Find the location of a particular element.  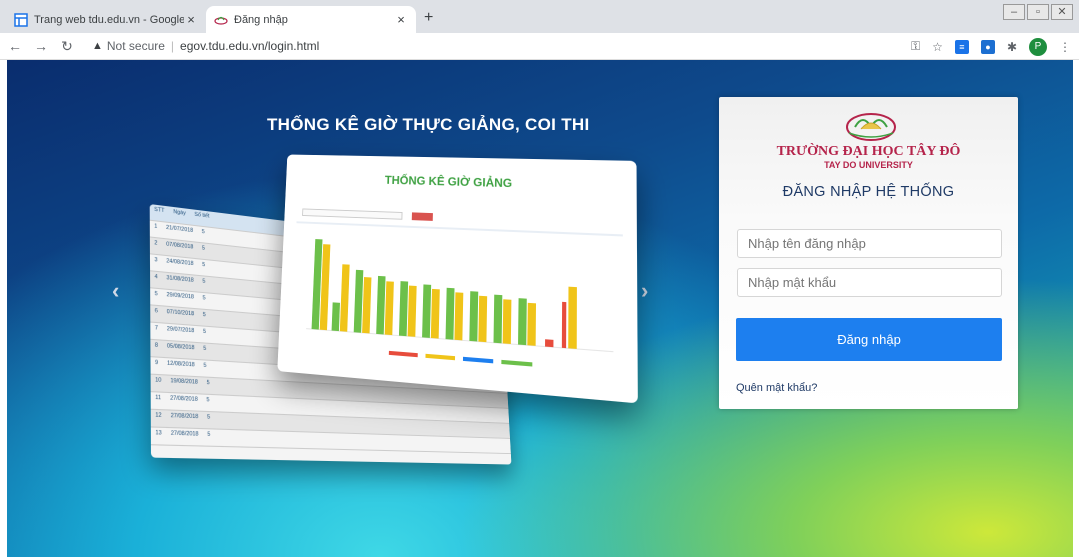

forgot-password-link: Quên mật khẩu? is located at coordinates (776, 388).